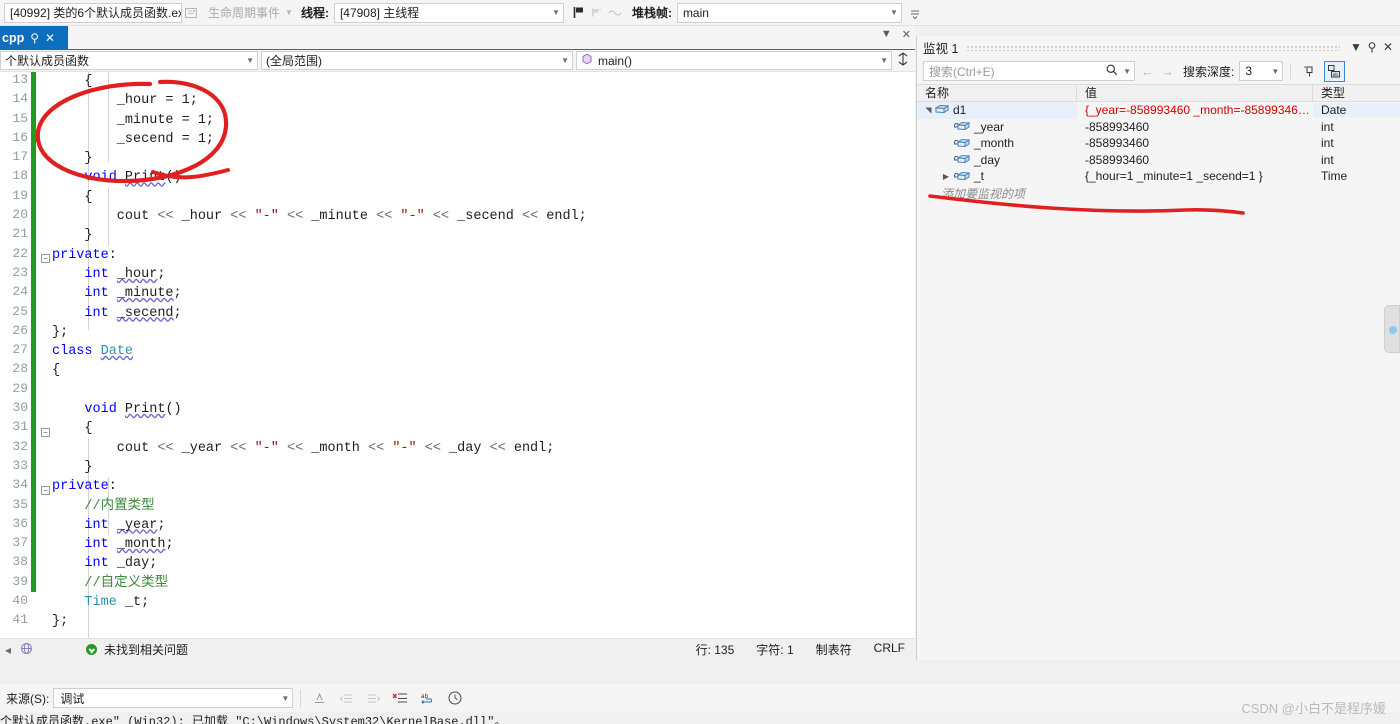  What do you see at coordinates (834, 649) in the screenshot?
I see `status-indent: 制表符` at bounding box center [834, 649].